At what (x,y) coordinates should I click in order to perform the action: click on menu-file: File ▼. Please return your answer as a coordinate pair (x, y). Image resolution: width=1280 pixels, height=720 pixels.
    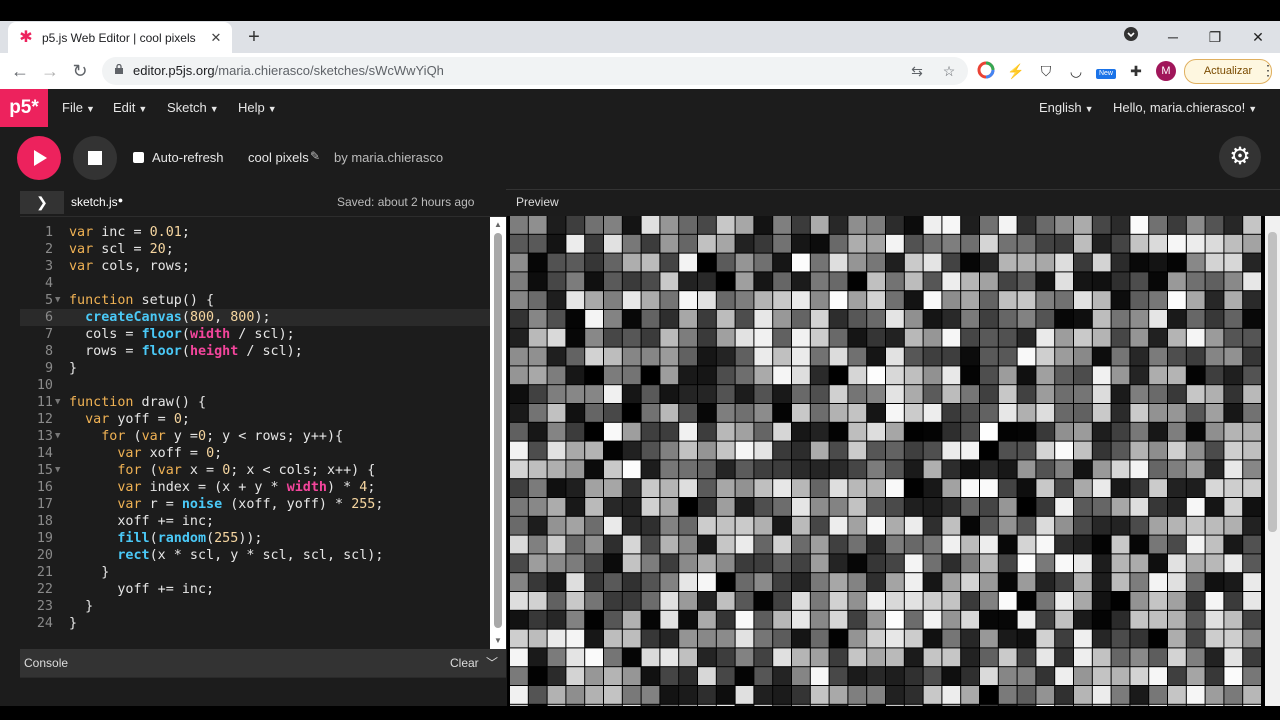
    Looking at the image, I should click on (78, 107).